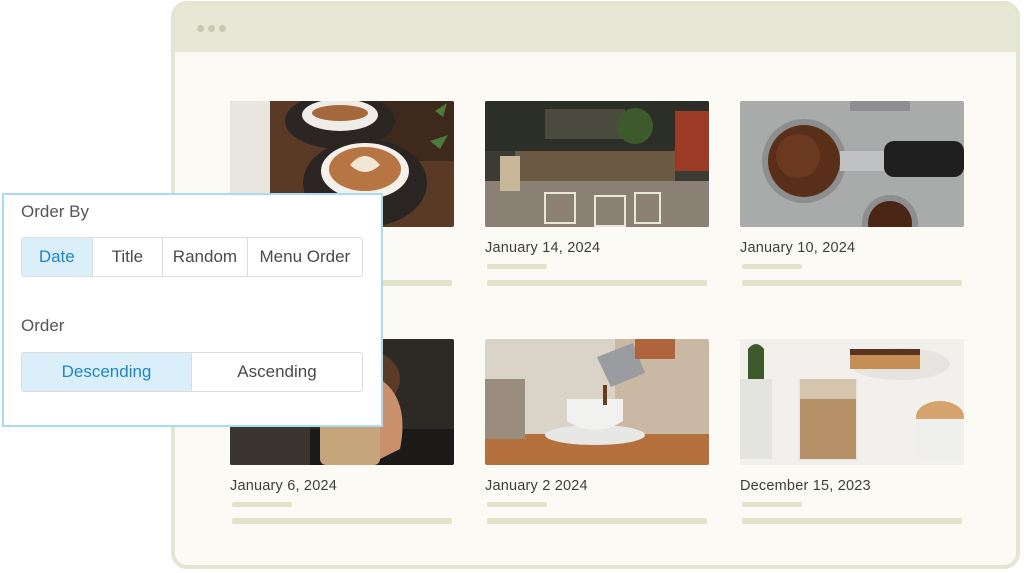 The height and width of the screenshot is (573, 1024). Describe the element at coordinates (277, 372) in the screenshot. I see `order-ascending-button: Ascending` at that location.